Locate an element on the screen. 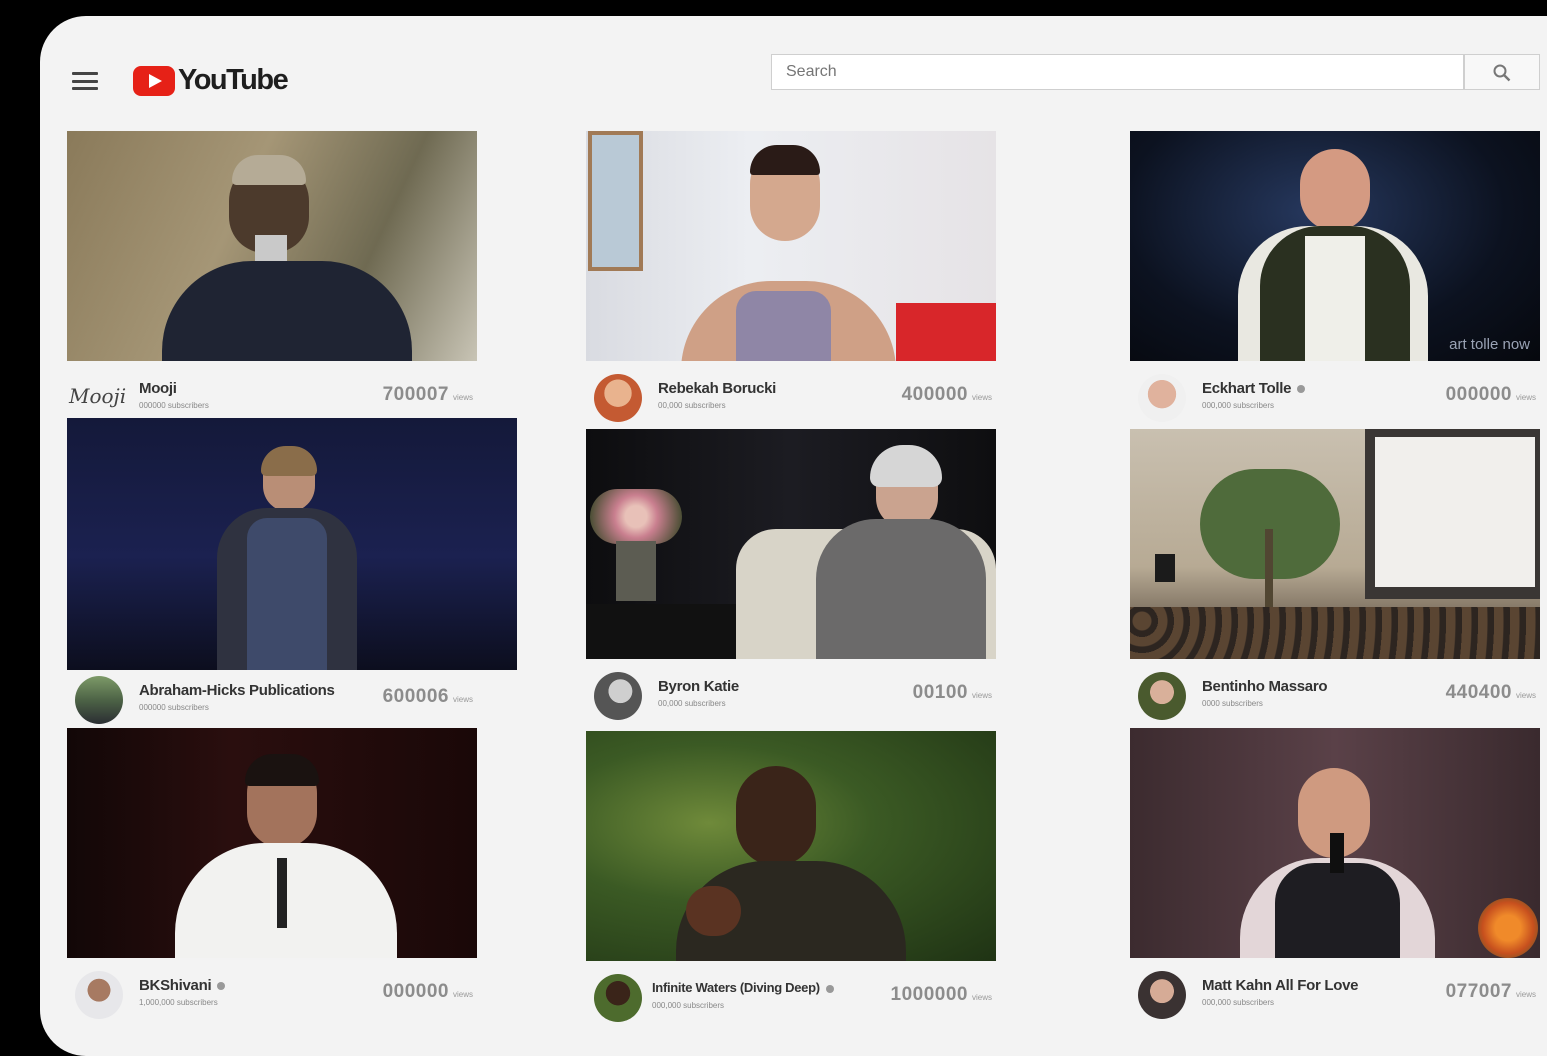  thumbnail-caption: art tolle now is located at coordinates (1489, 344).